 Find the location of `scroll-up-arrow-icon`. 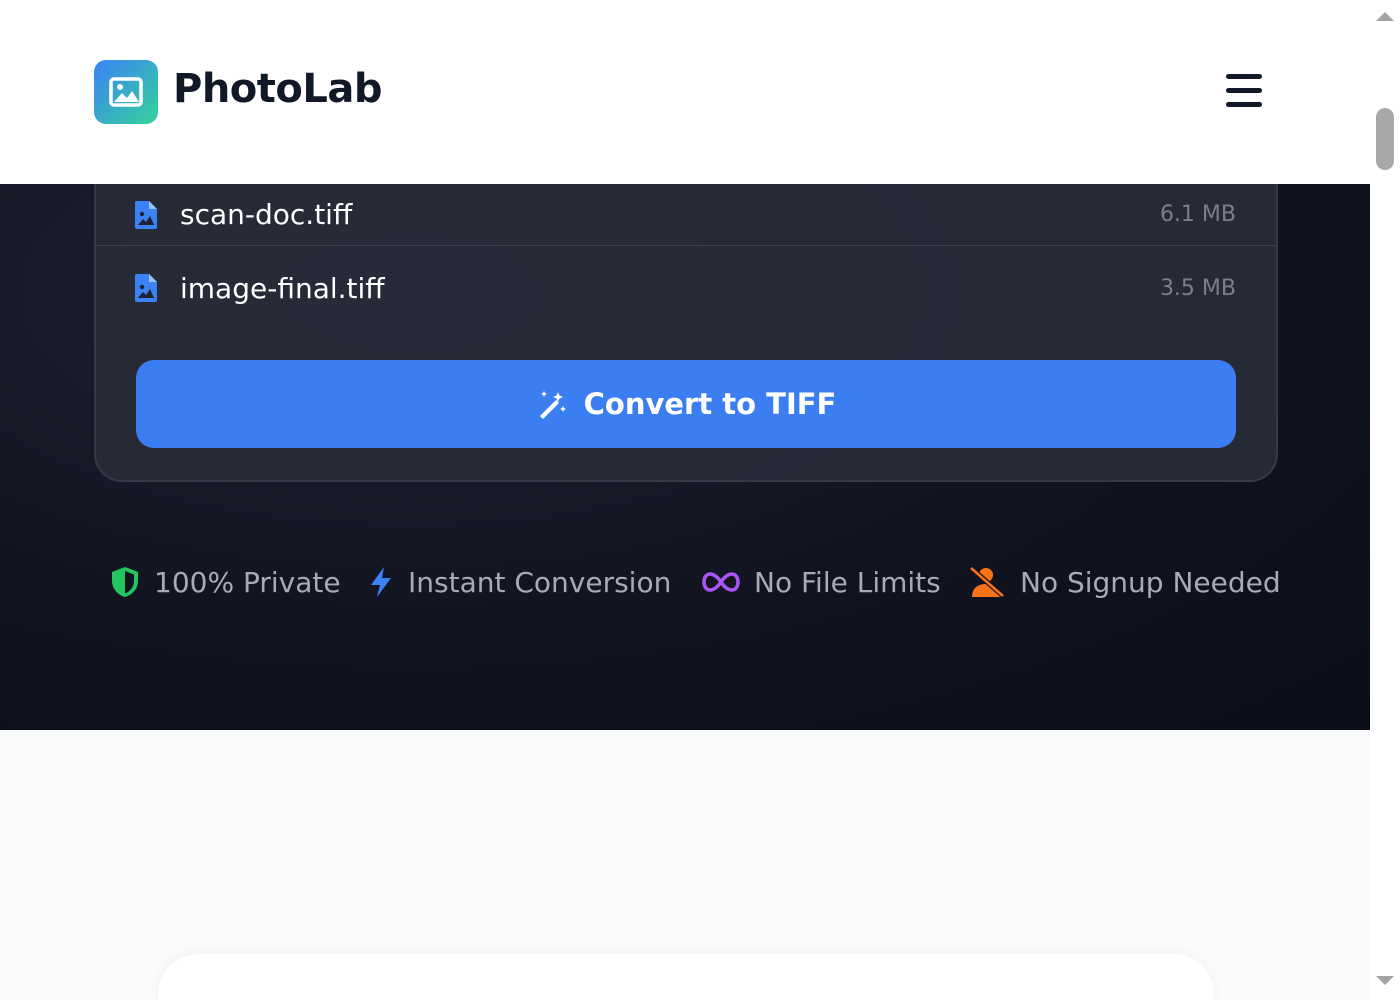

scroll-up-arrow-icon is located at coordinates (1385, 16).